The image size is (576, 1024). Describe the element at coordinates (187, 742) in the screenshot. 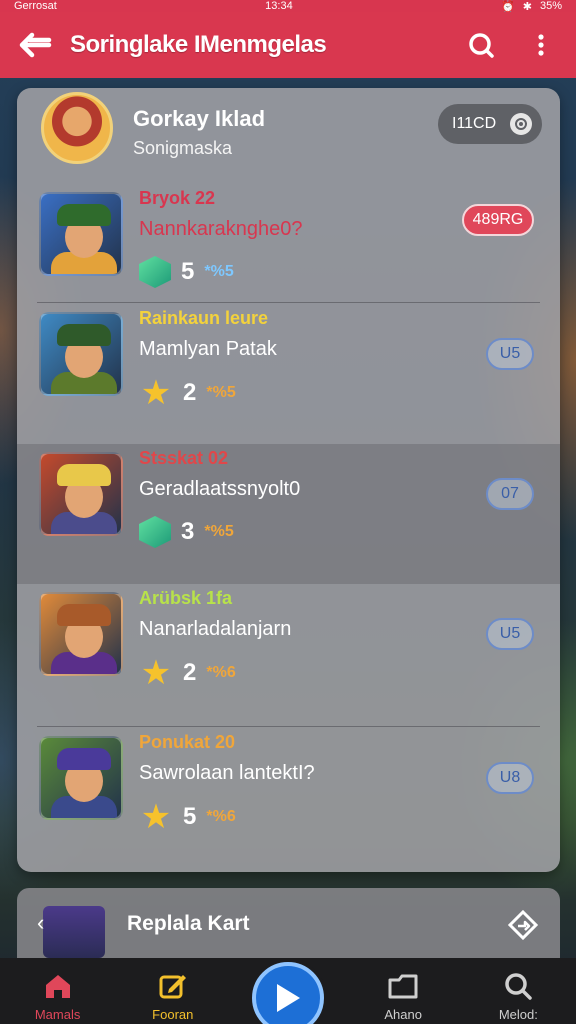

I see `item-title: Ponukat 20` at that location.